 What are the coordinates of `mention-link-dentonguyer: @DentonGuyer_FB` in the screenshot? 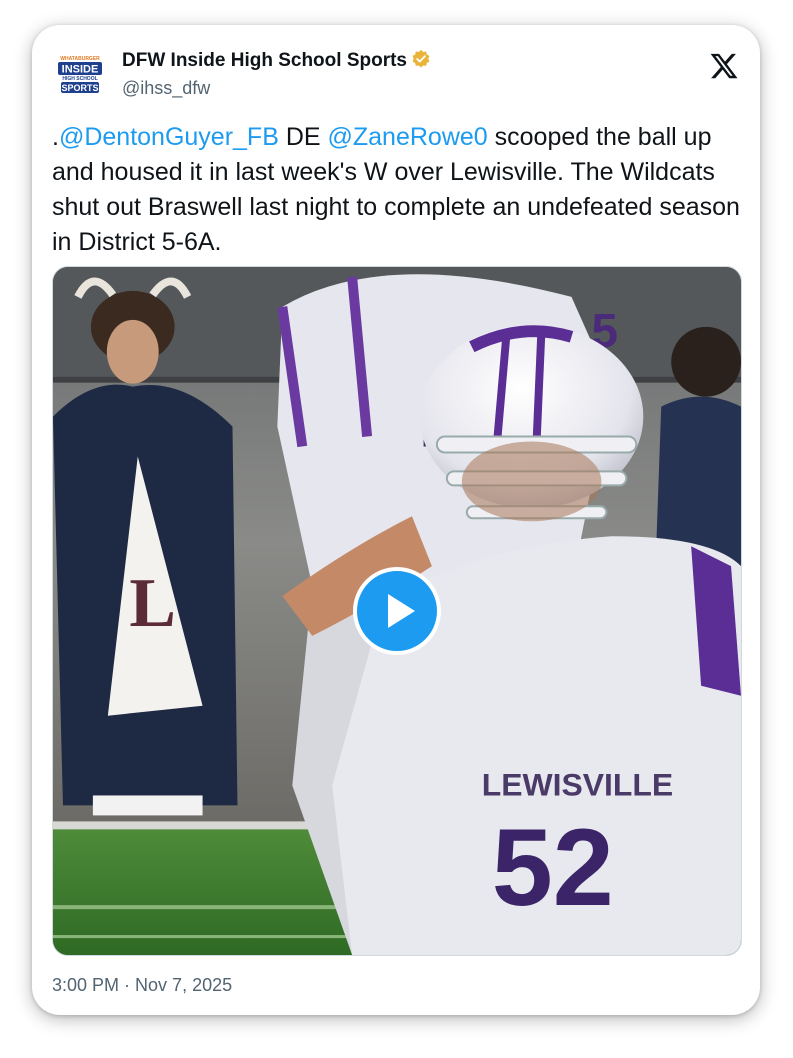 It's located at (169, 137).